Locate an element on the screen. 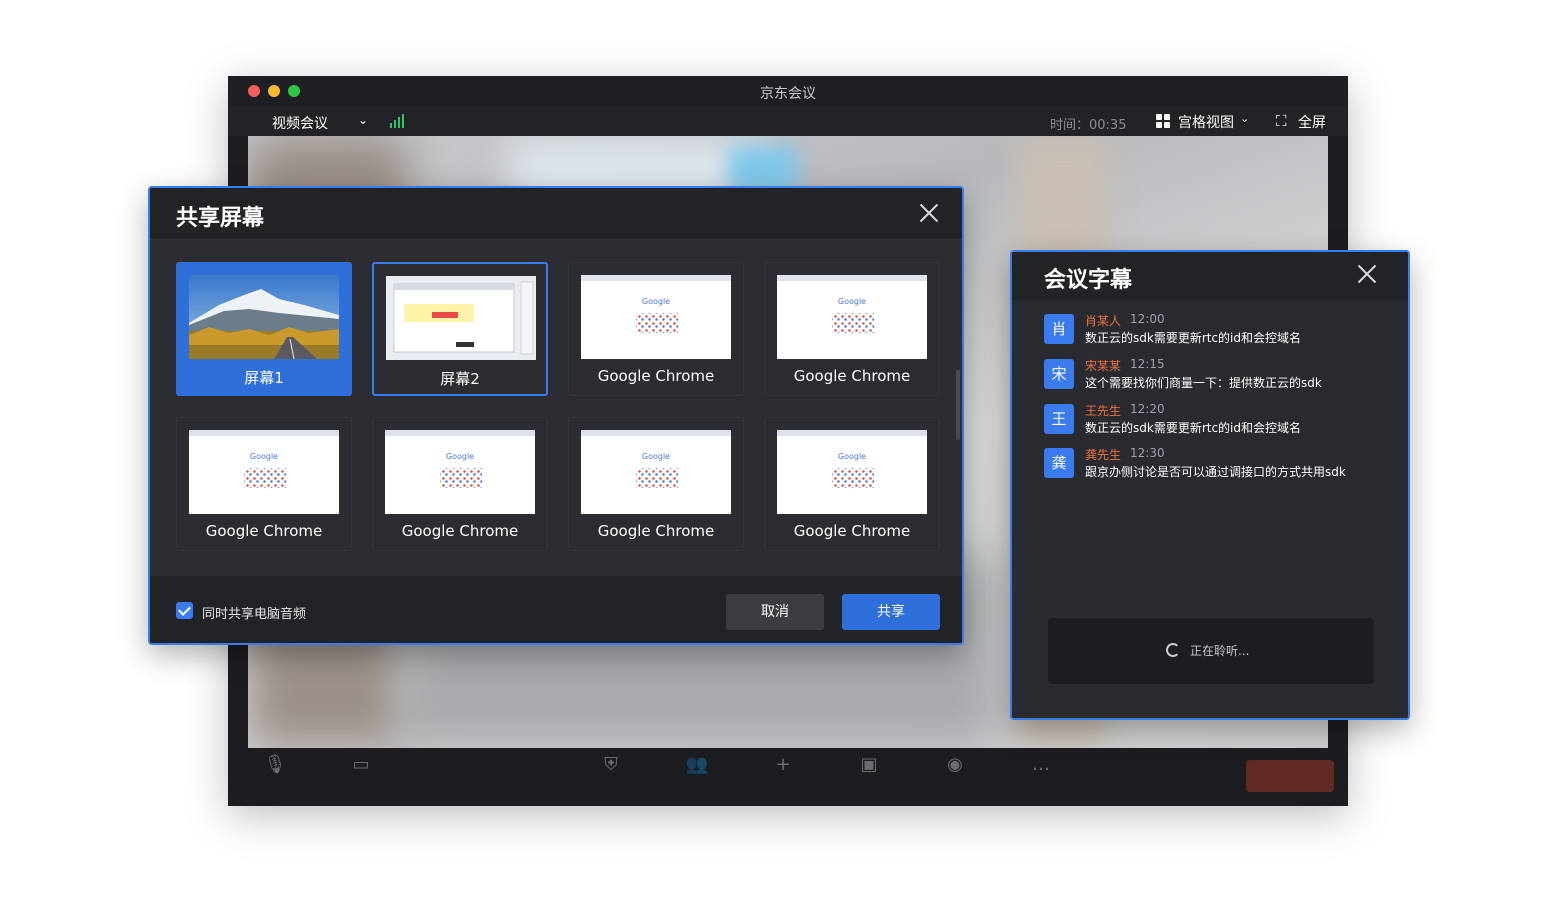  mute-button: 🎙 is located at coordinates (275, 765).